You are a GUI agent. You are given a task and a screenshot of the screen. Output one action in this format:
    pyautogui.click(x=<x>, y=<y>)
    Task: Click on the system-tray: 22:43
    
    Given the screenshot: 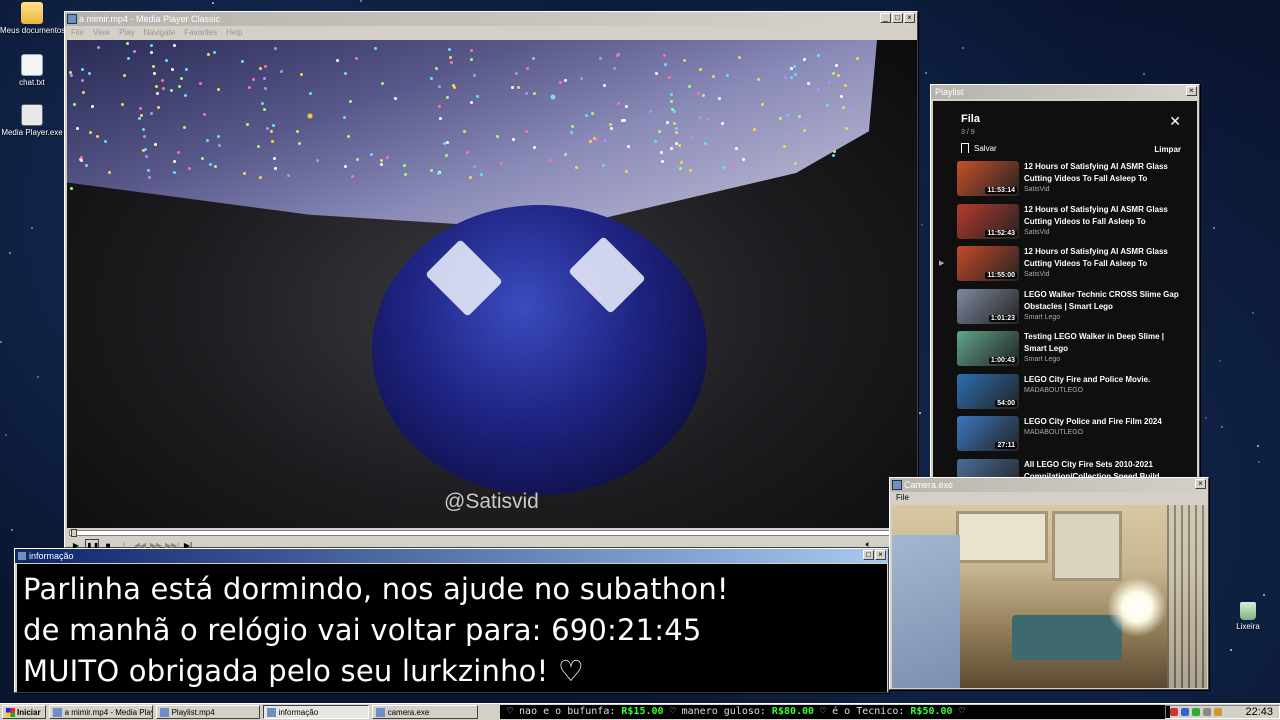 What is the action you would take?
    pyautogui.click(x=1222, y=712)
    